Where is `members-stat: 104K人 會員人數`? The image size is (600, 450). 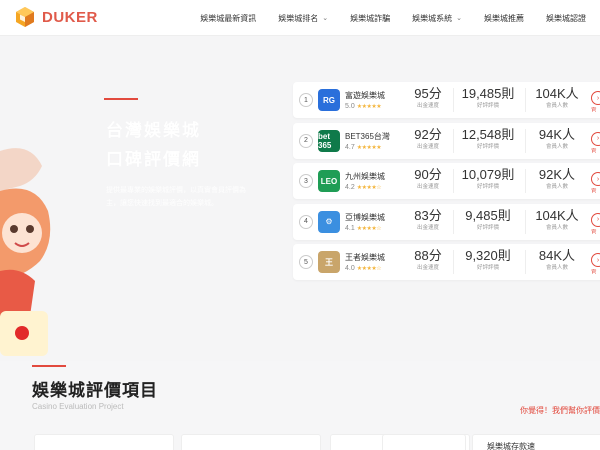 members-stat: 104K人 會員人數 is located at coordinates (557, 220).